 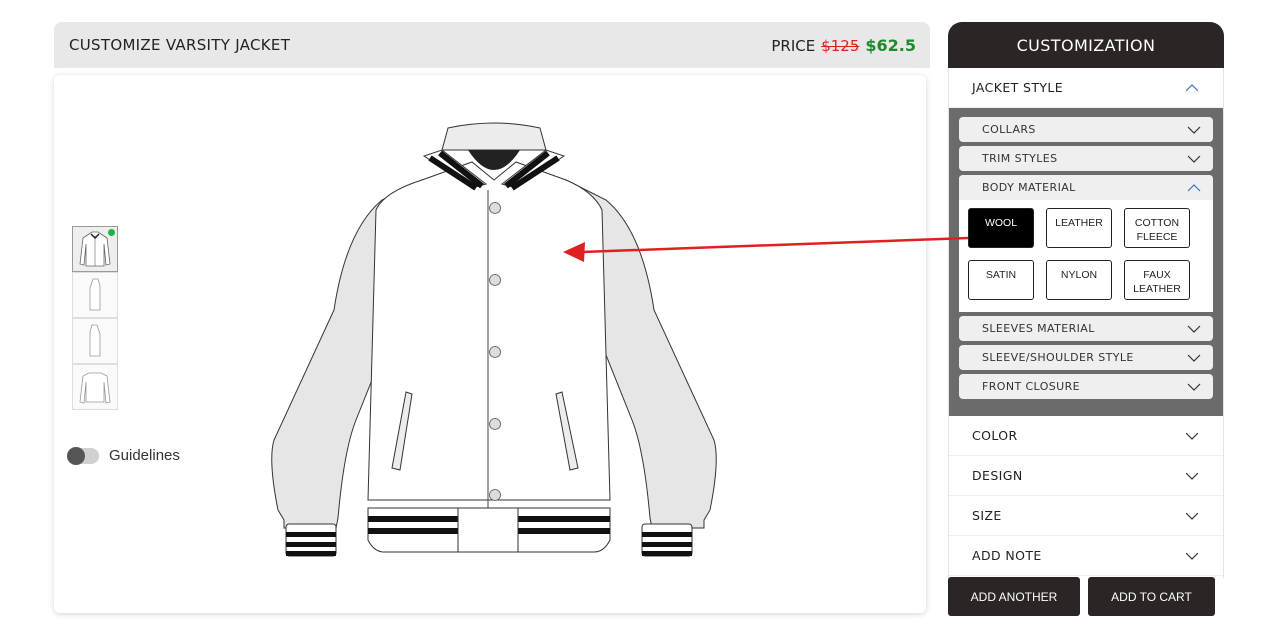 I want to click on material-cotton-fleece-button: COTTON FLEECE, so click(x=1157, y=228).